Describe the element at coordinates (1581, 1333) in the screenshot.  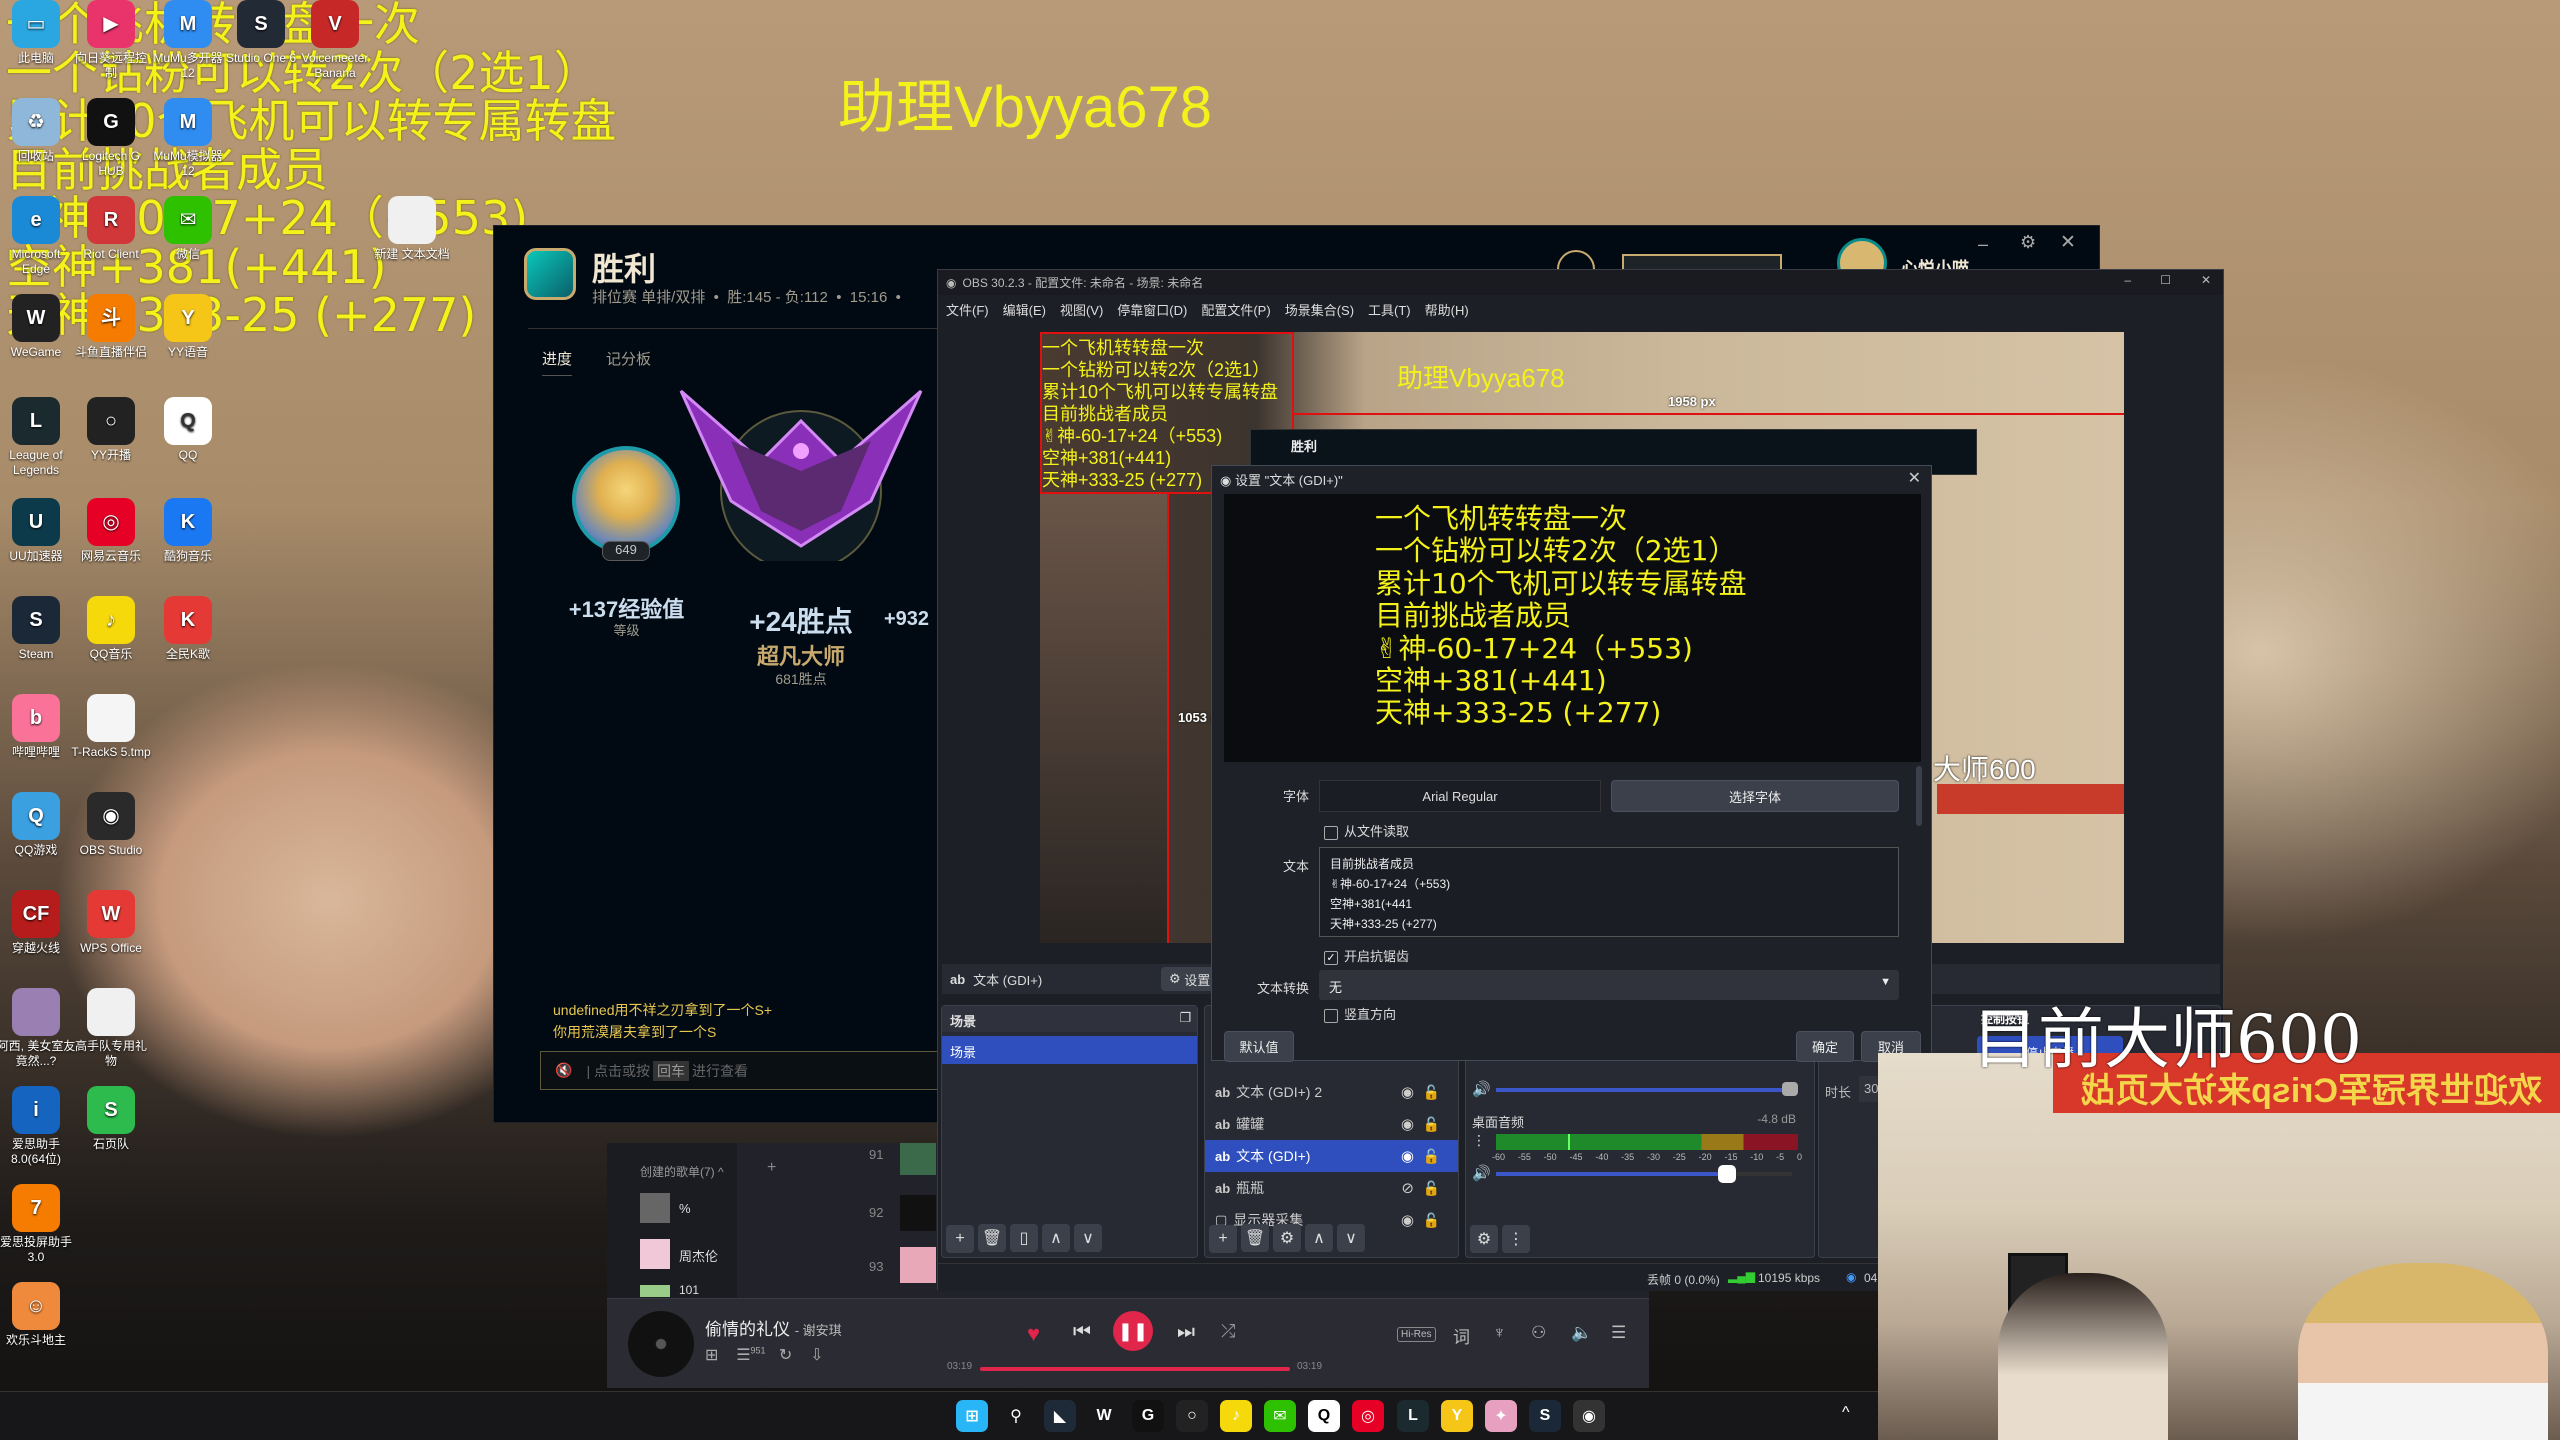
I see `volume-icon: 🔈` at that location.